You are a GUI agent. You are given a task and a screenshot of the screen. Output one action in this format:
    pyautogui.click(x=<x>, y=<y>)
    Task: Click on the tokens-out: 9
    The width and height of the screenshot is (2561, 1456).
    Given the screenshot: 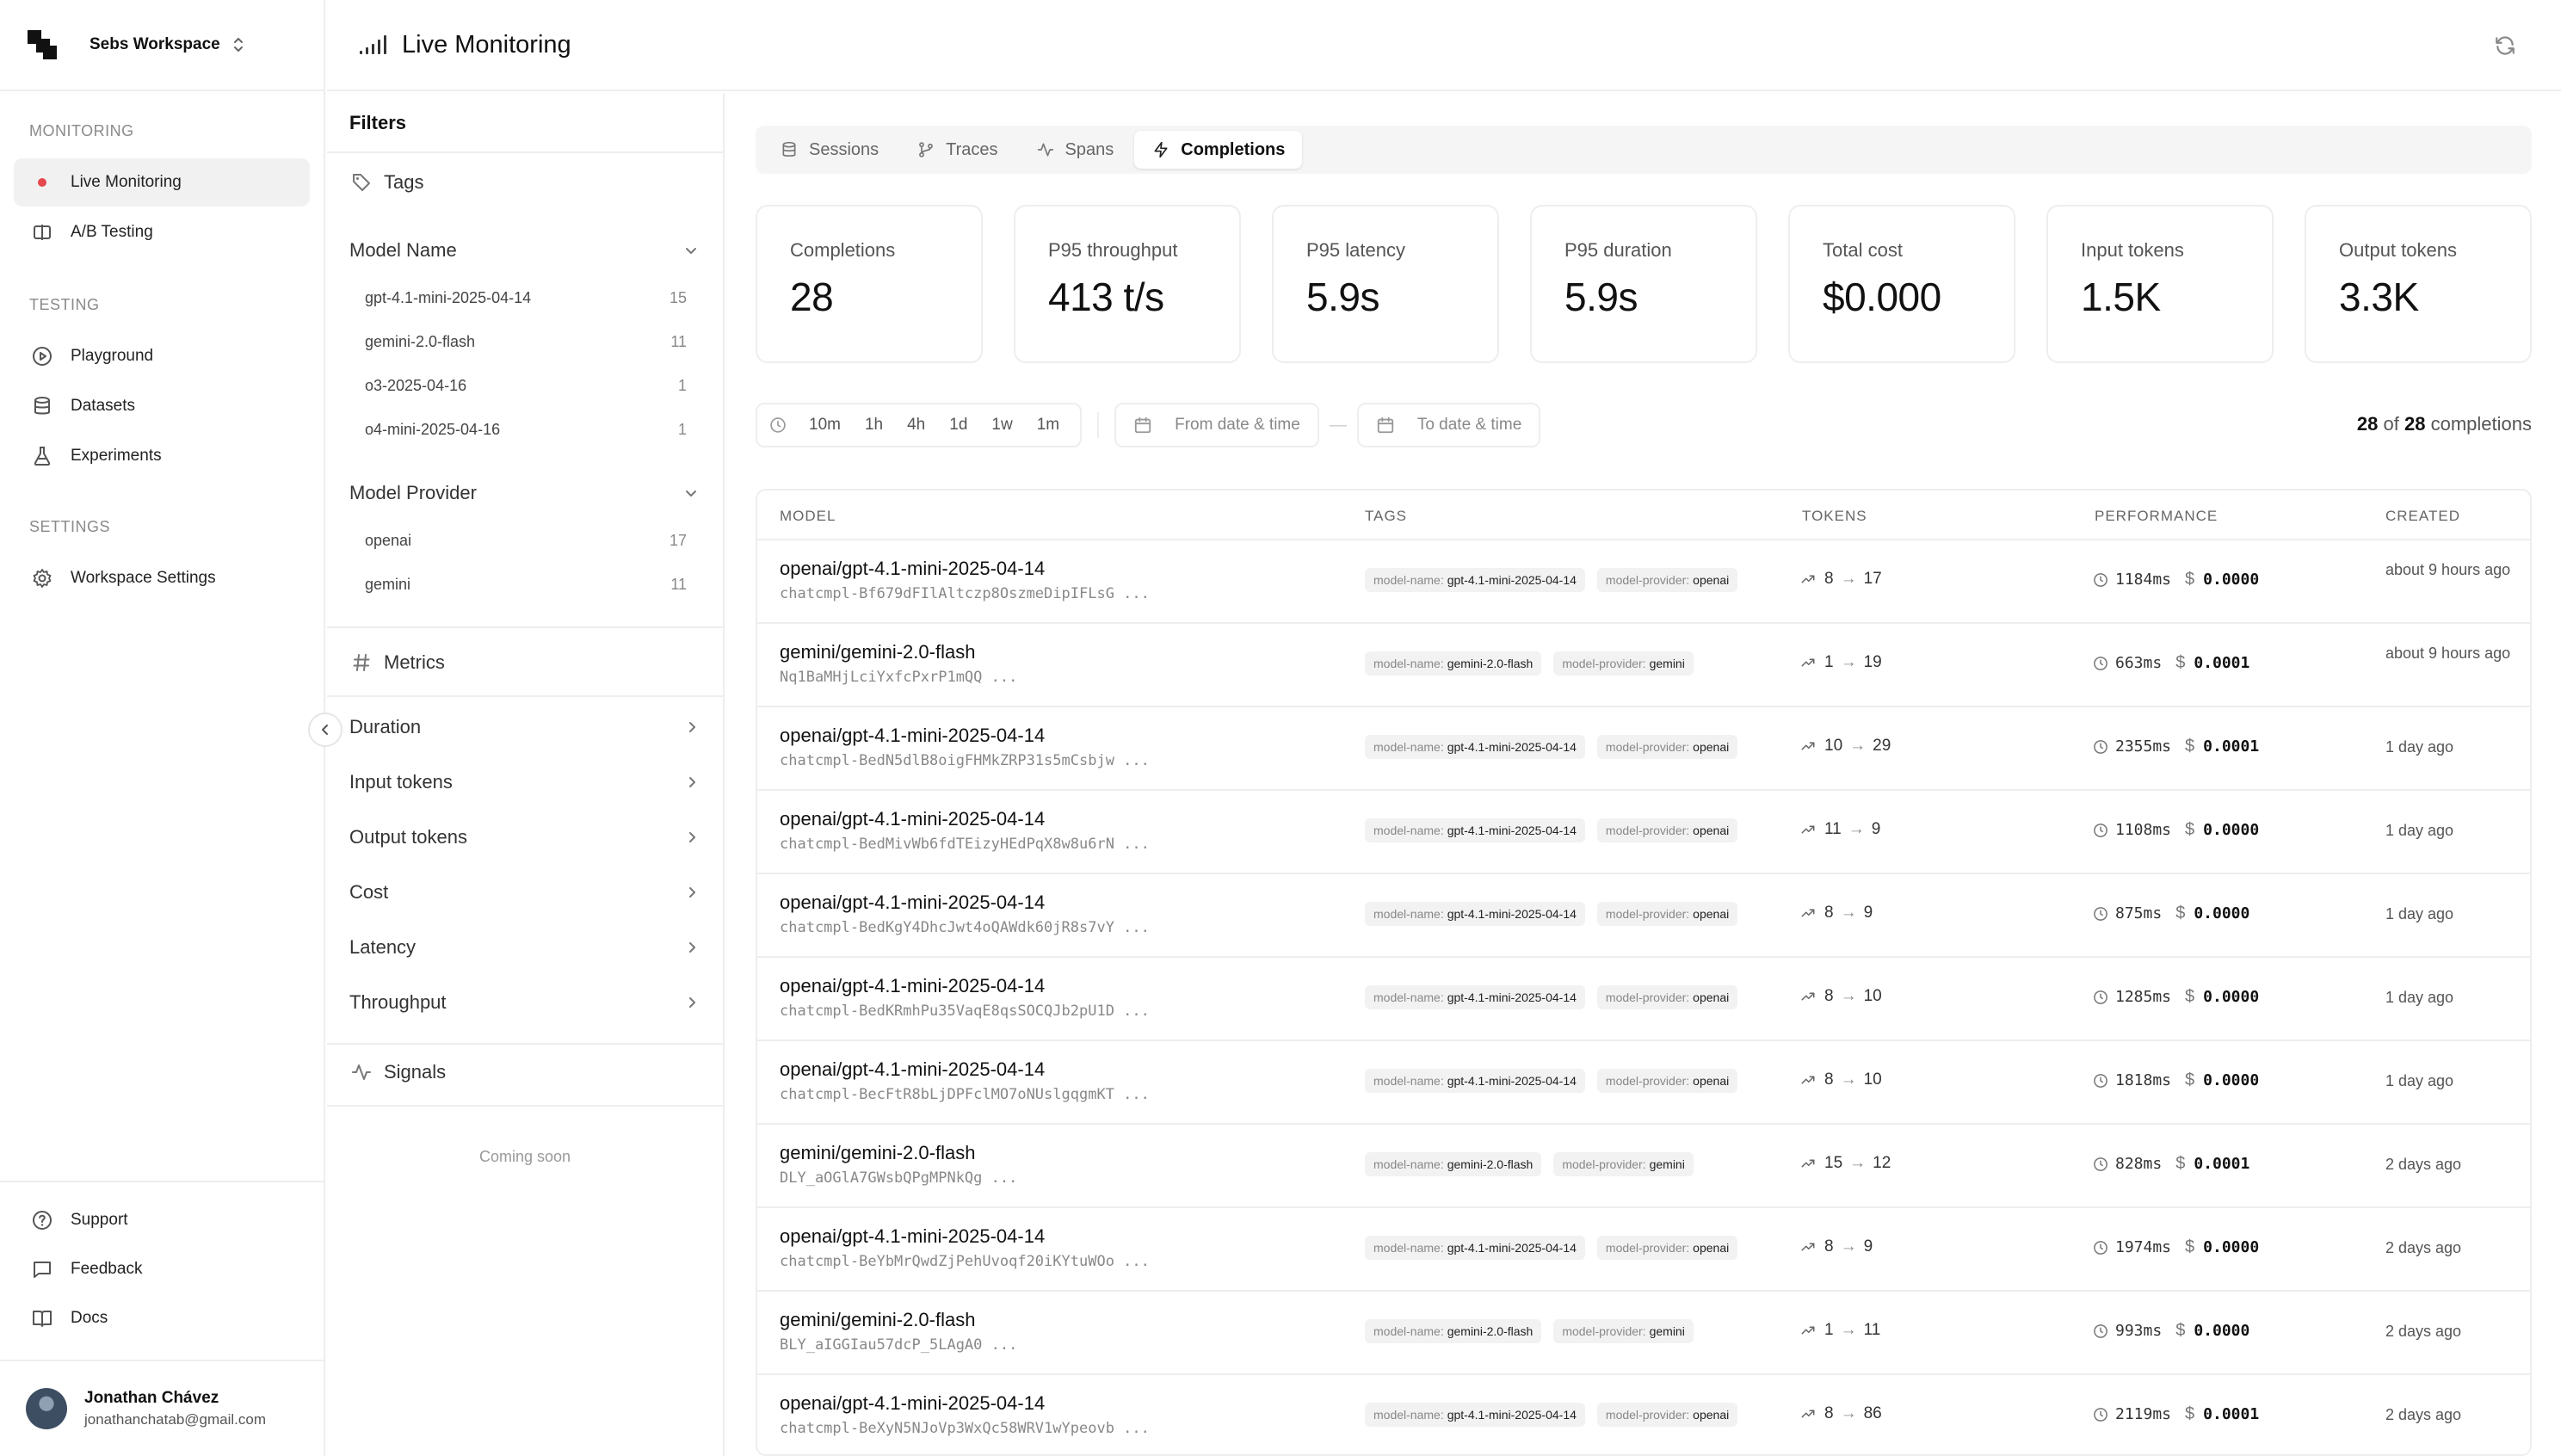 What is the action you would take?
    pyautogui.click(x=1876, y=829)
    